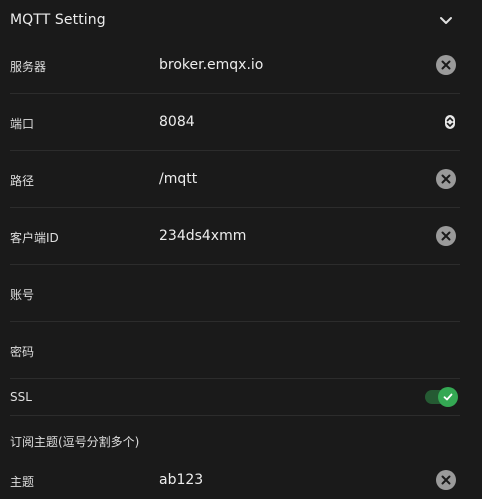 The width and height of the screenshot is (482, 499). Describe the element at coordinates (446, 480) in the screenshot. I see `clear-topic-icon` at that location.